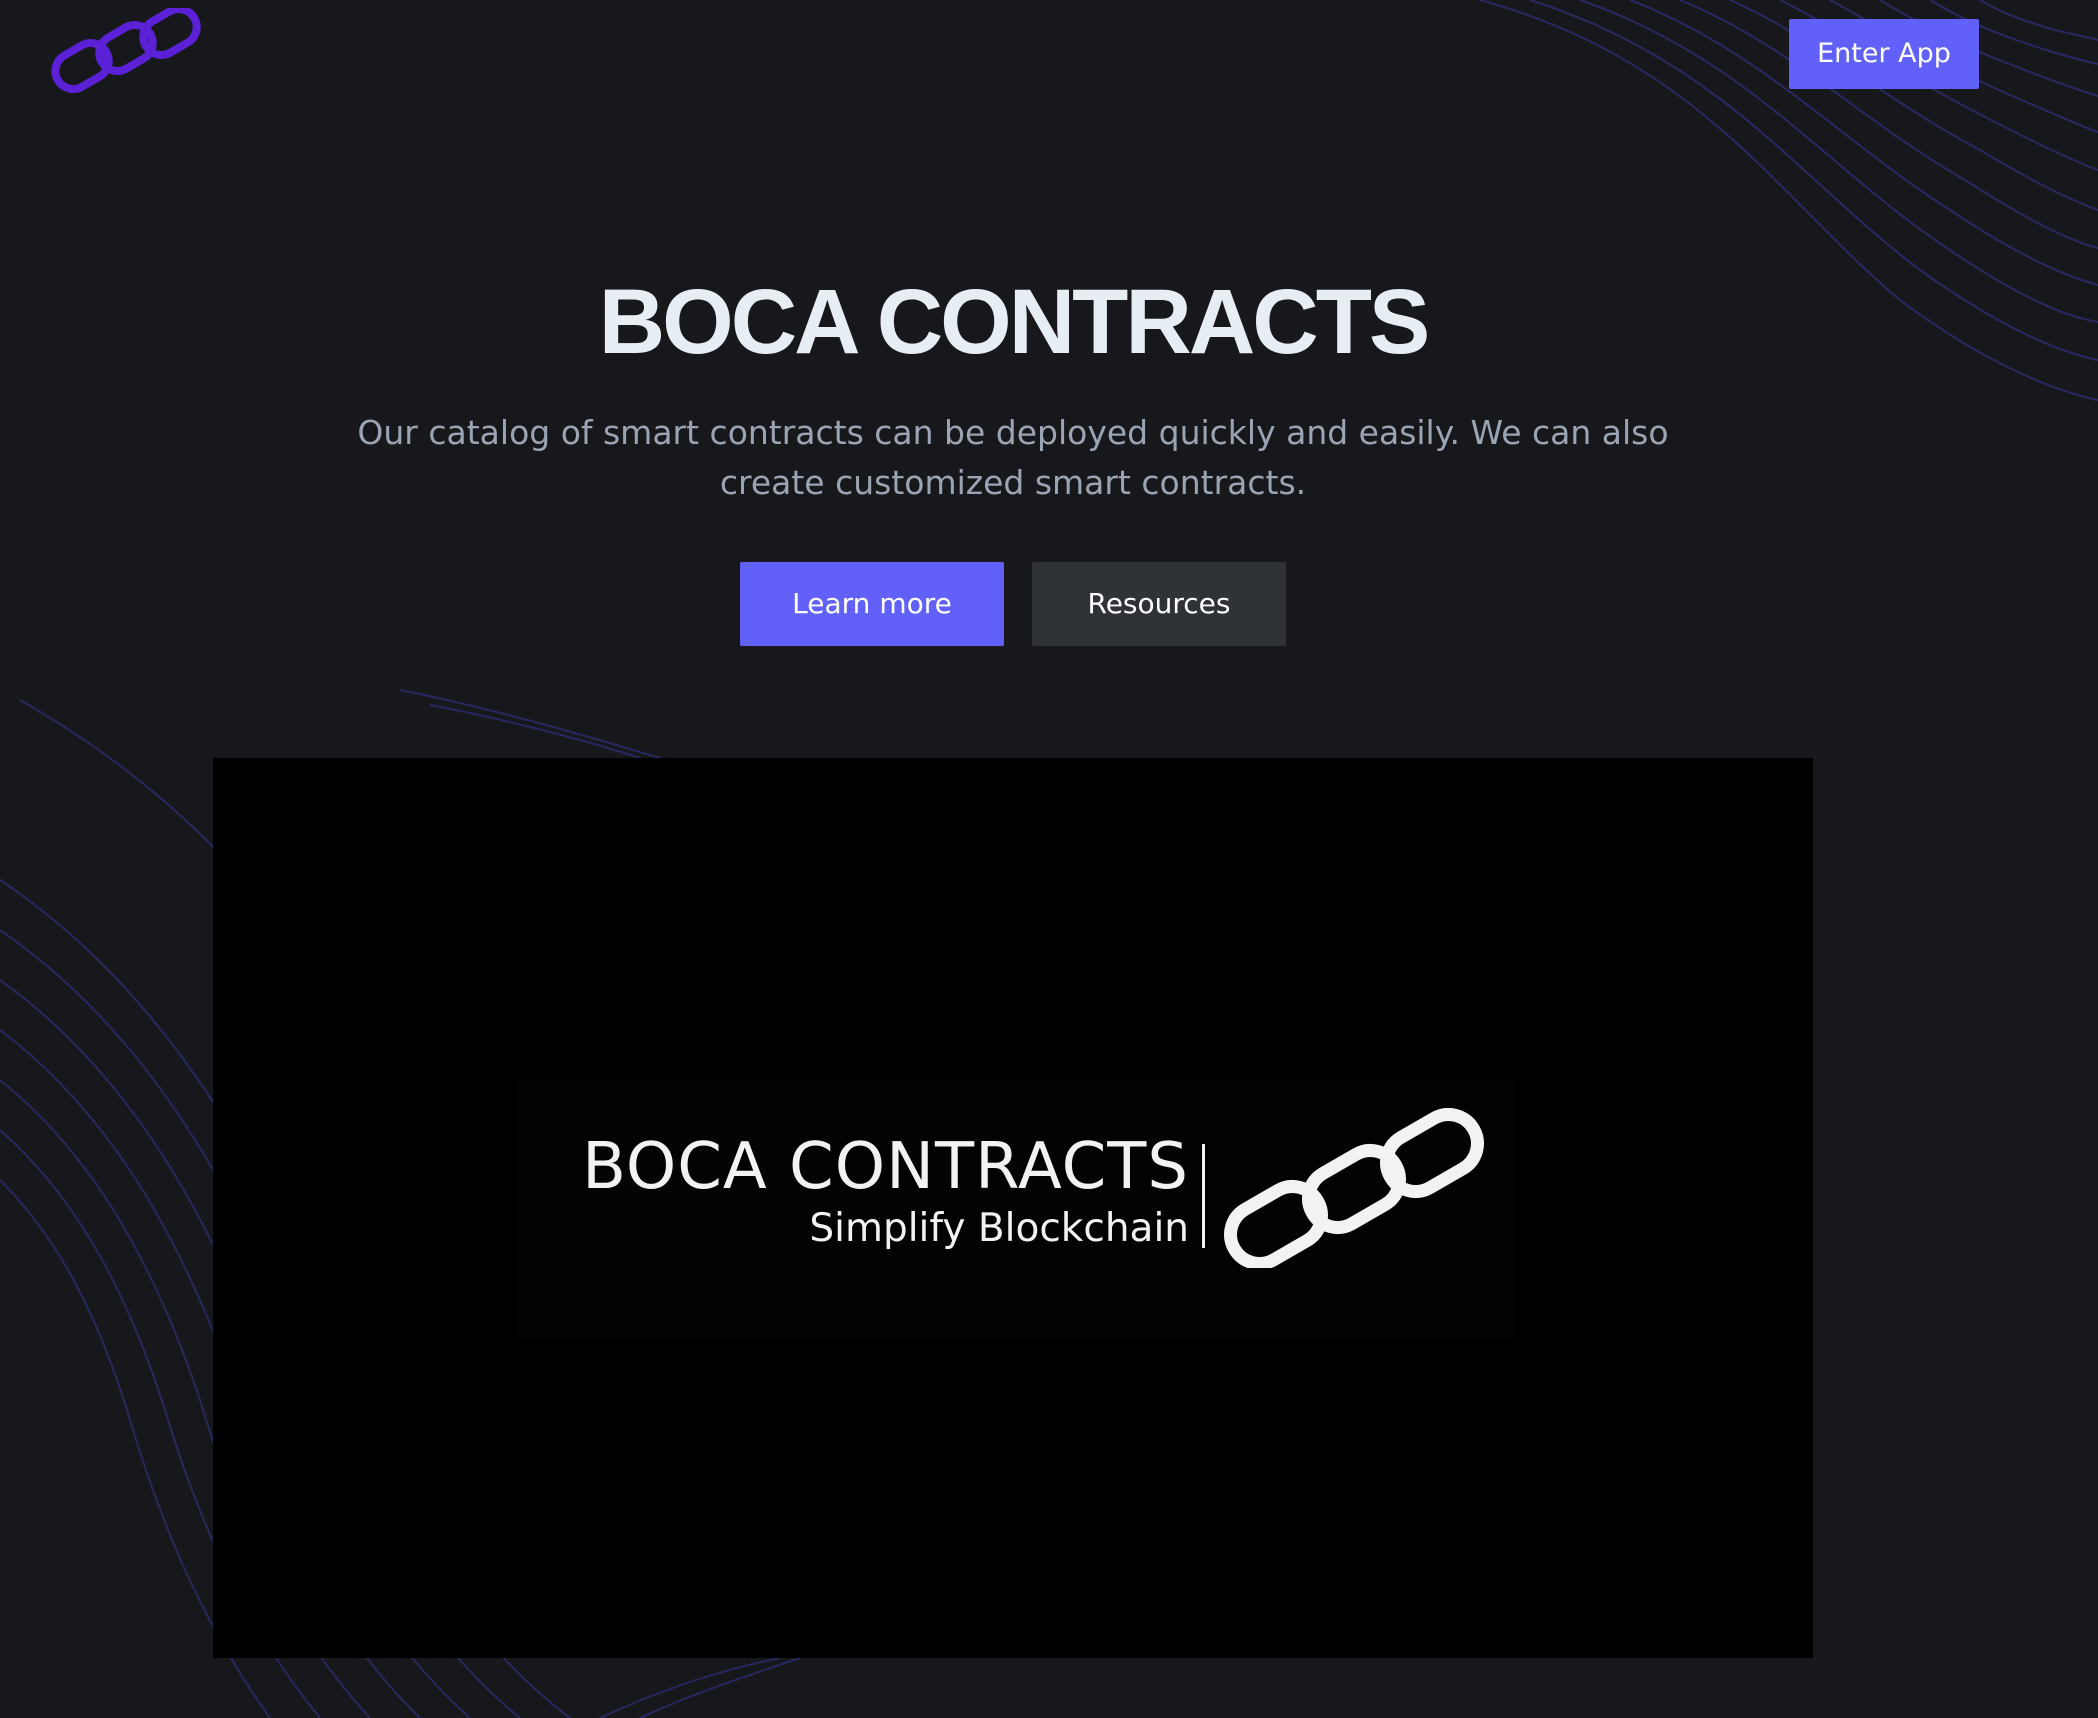 The image size is (2098, 1718). Describe the element at coordinates (1159, 604) in the screenshot. I see `resources-button: Resources` at that location.